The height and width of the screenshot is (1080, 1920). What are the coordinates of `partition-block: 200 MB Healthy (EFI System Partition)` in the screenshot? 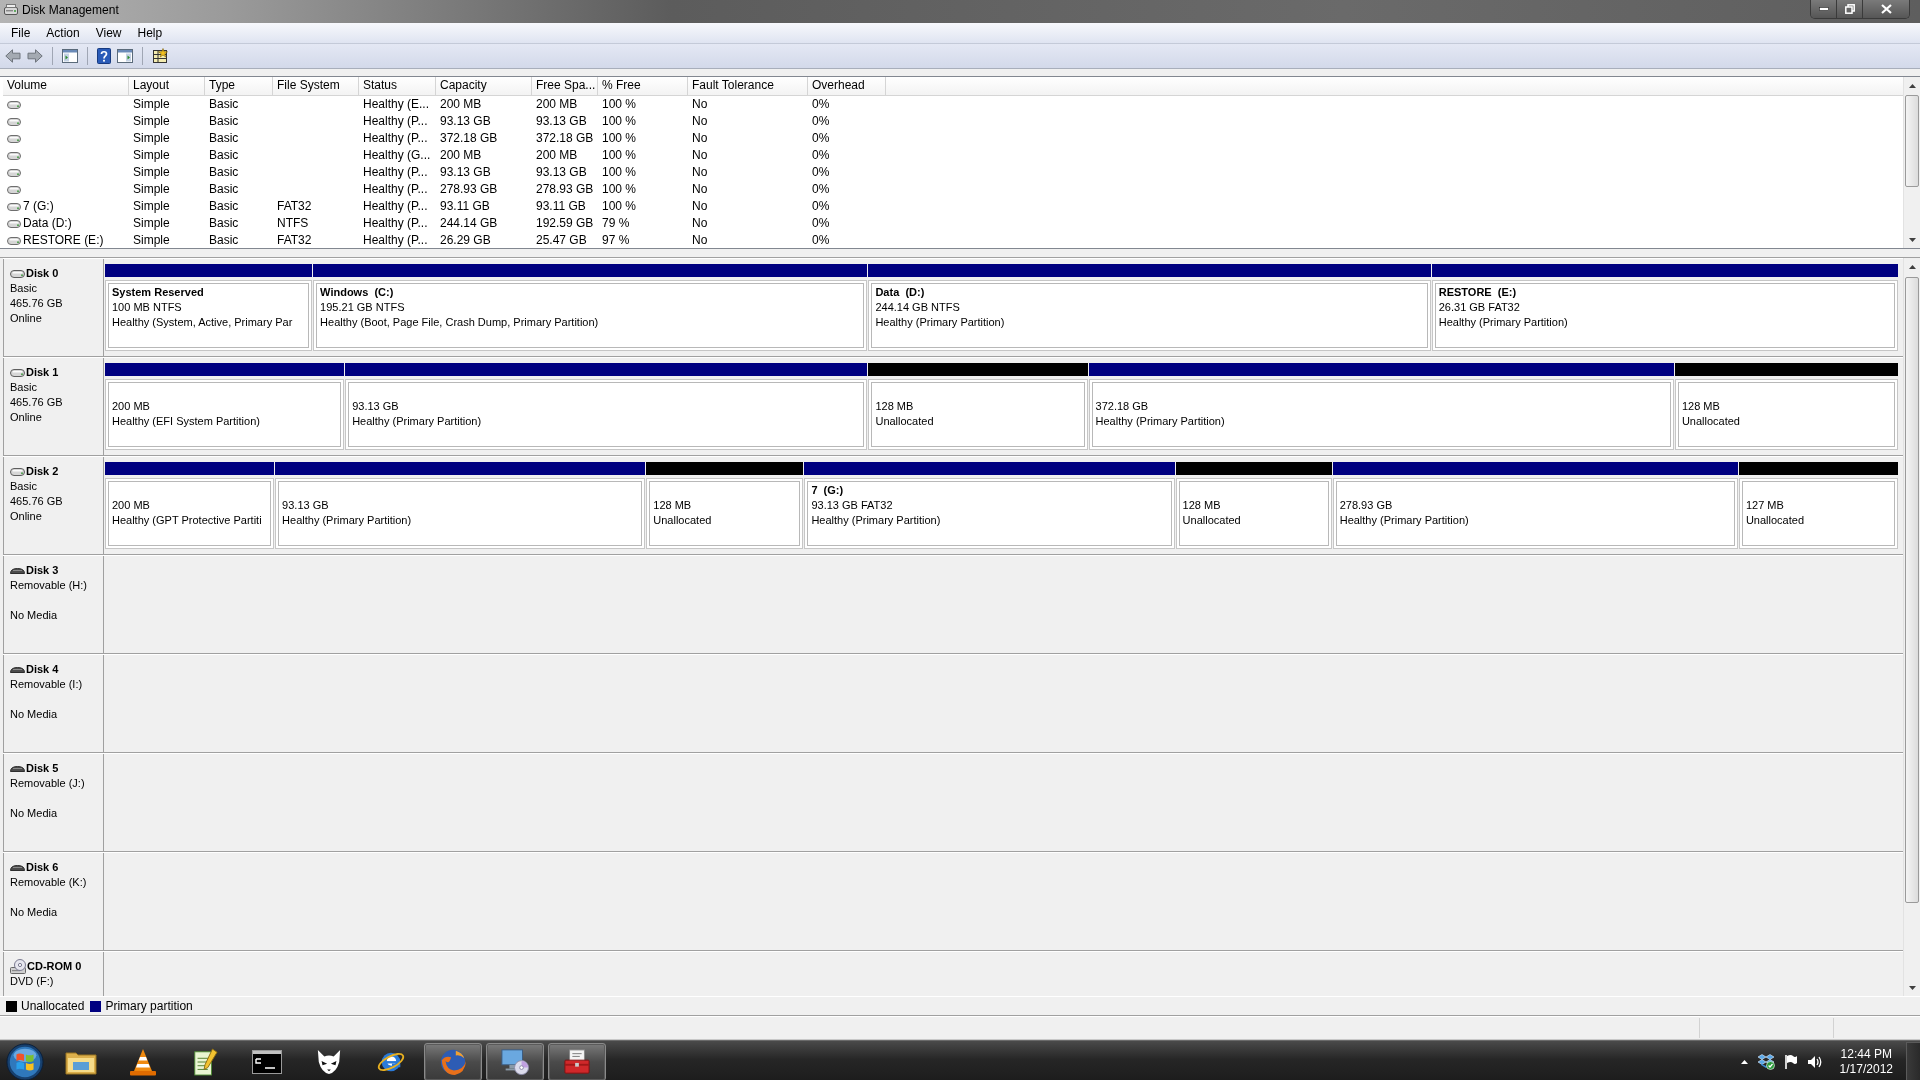 It's located at (225, 414).